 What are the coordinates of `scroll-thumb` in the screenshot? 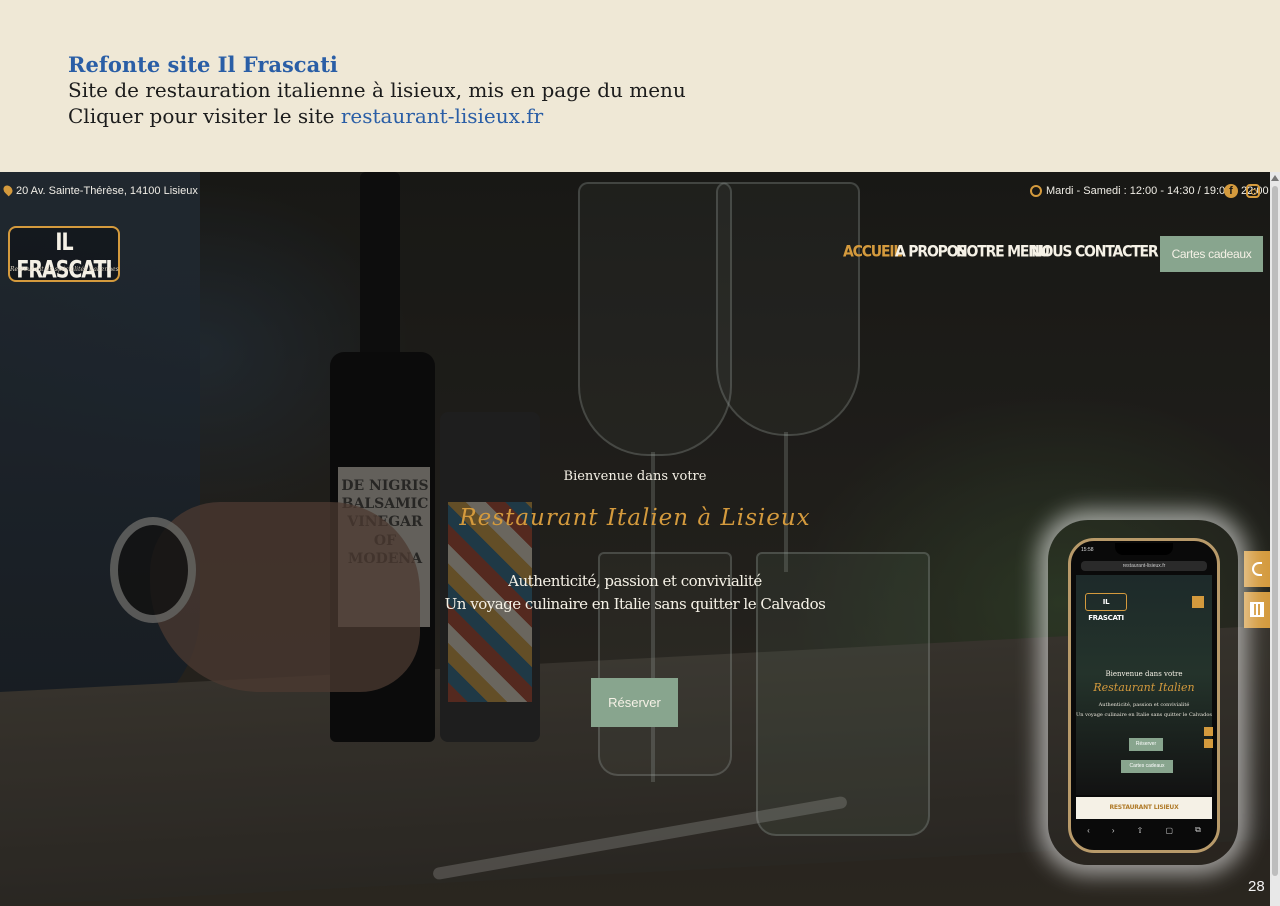 It's located at (1275, 531).